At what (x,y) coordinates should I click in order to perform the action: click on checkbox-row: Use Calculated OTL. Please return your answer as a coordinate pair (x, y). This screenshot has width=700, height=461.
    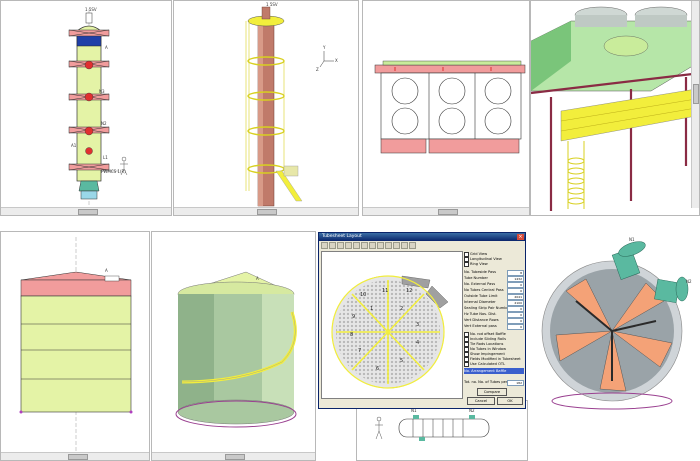
    Looking at the image, I should click on (494, 364).